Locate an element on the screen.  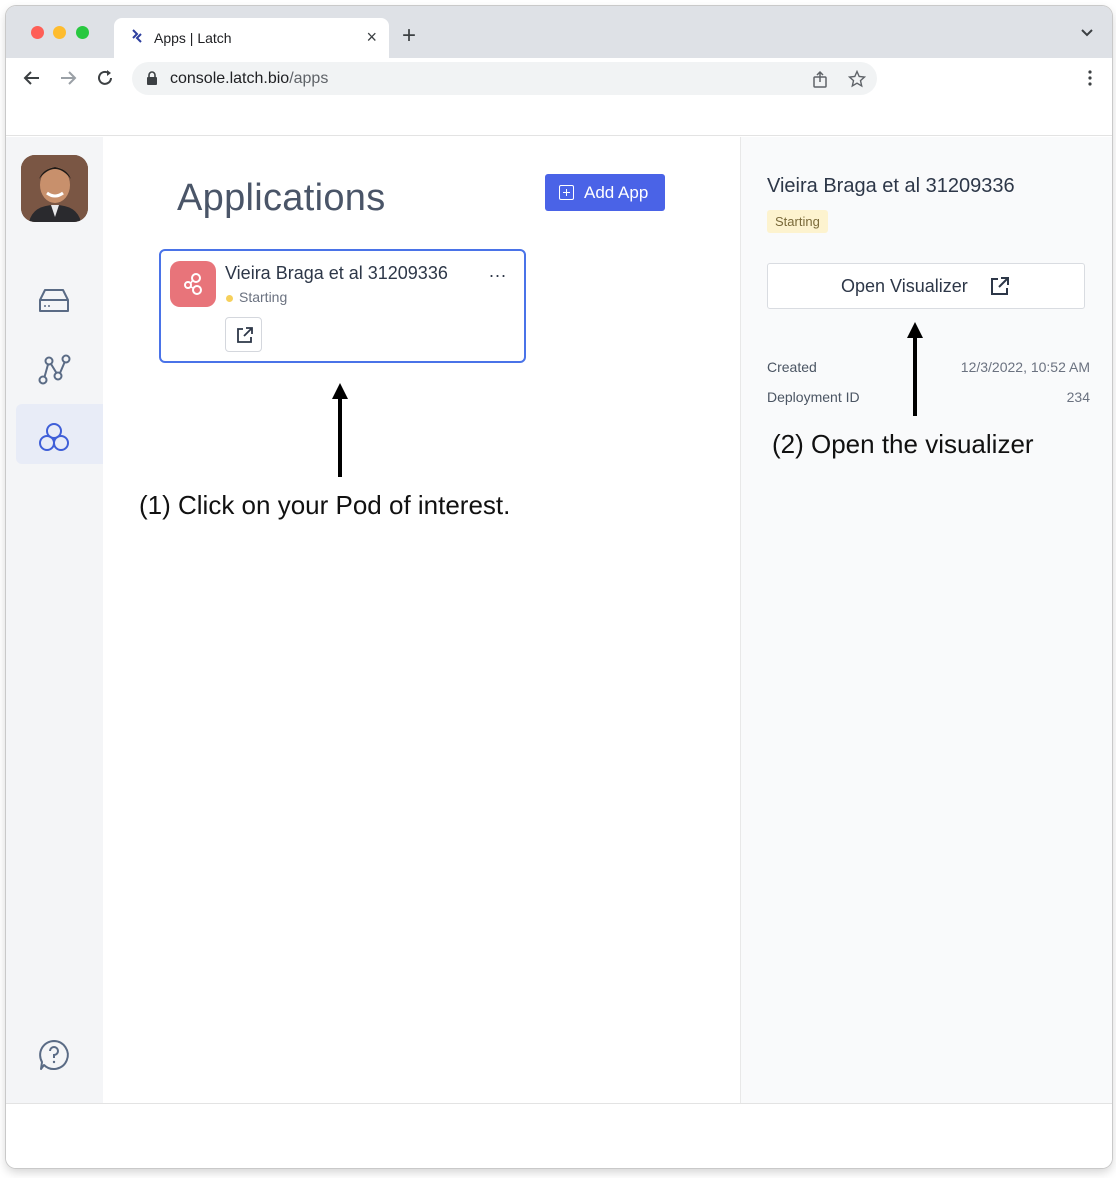
open-app-button is located at coordinates (243, 334).